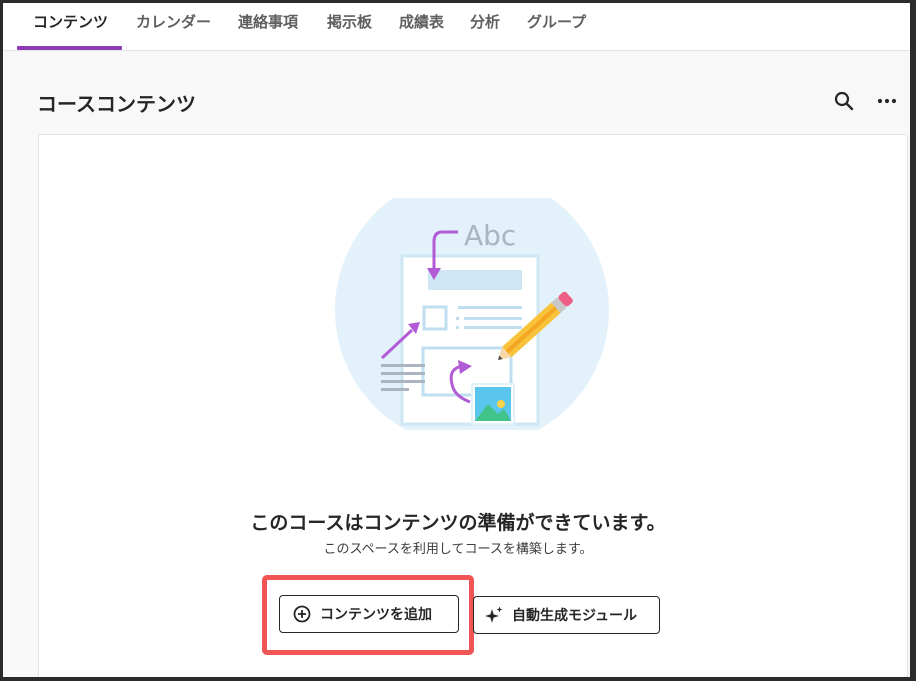  I want to click on add-content-label: コンテンツを追加, so click(376, 615).